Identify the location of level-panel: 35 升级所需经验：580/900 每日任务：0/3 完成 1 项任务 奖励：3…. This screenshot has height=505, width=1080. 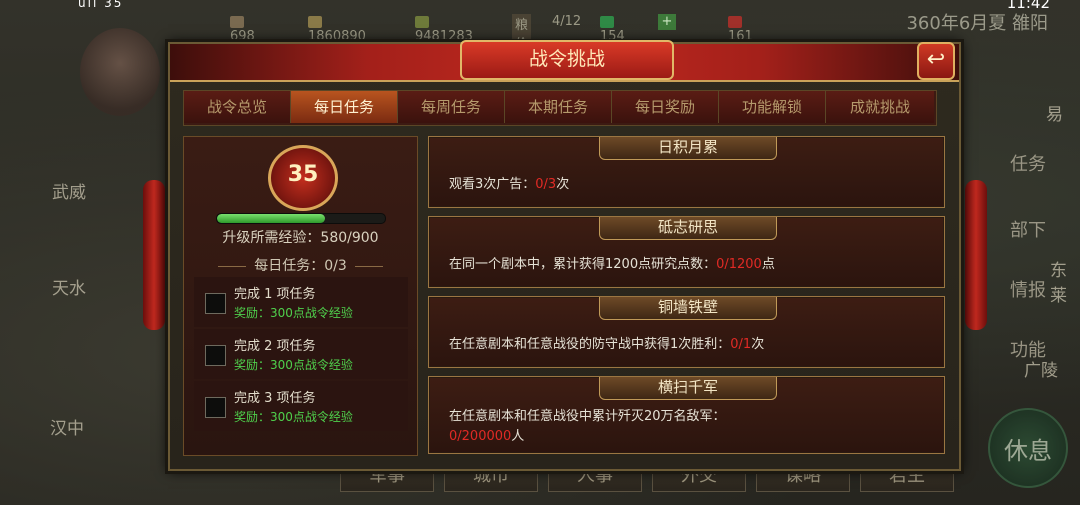
(300, 296).